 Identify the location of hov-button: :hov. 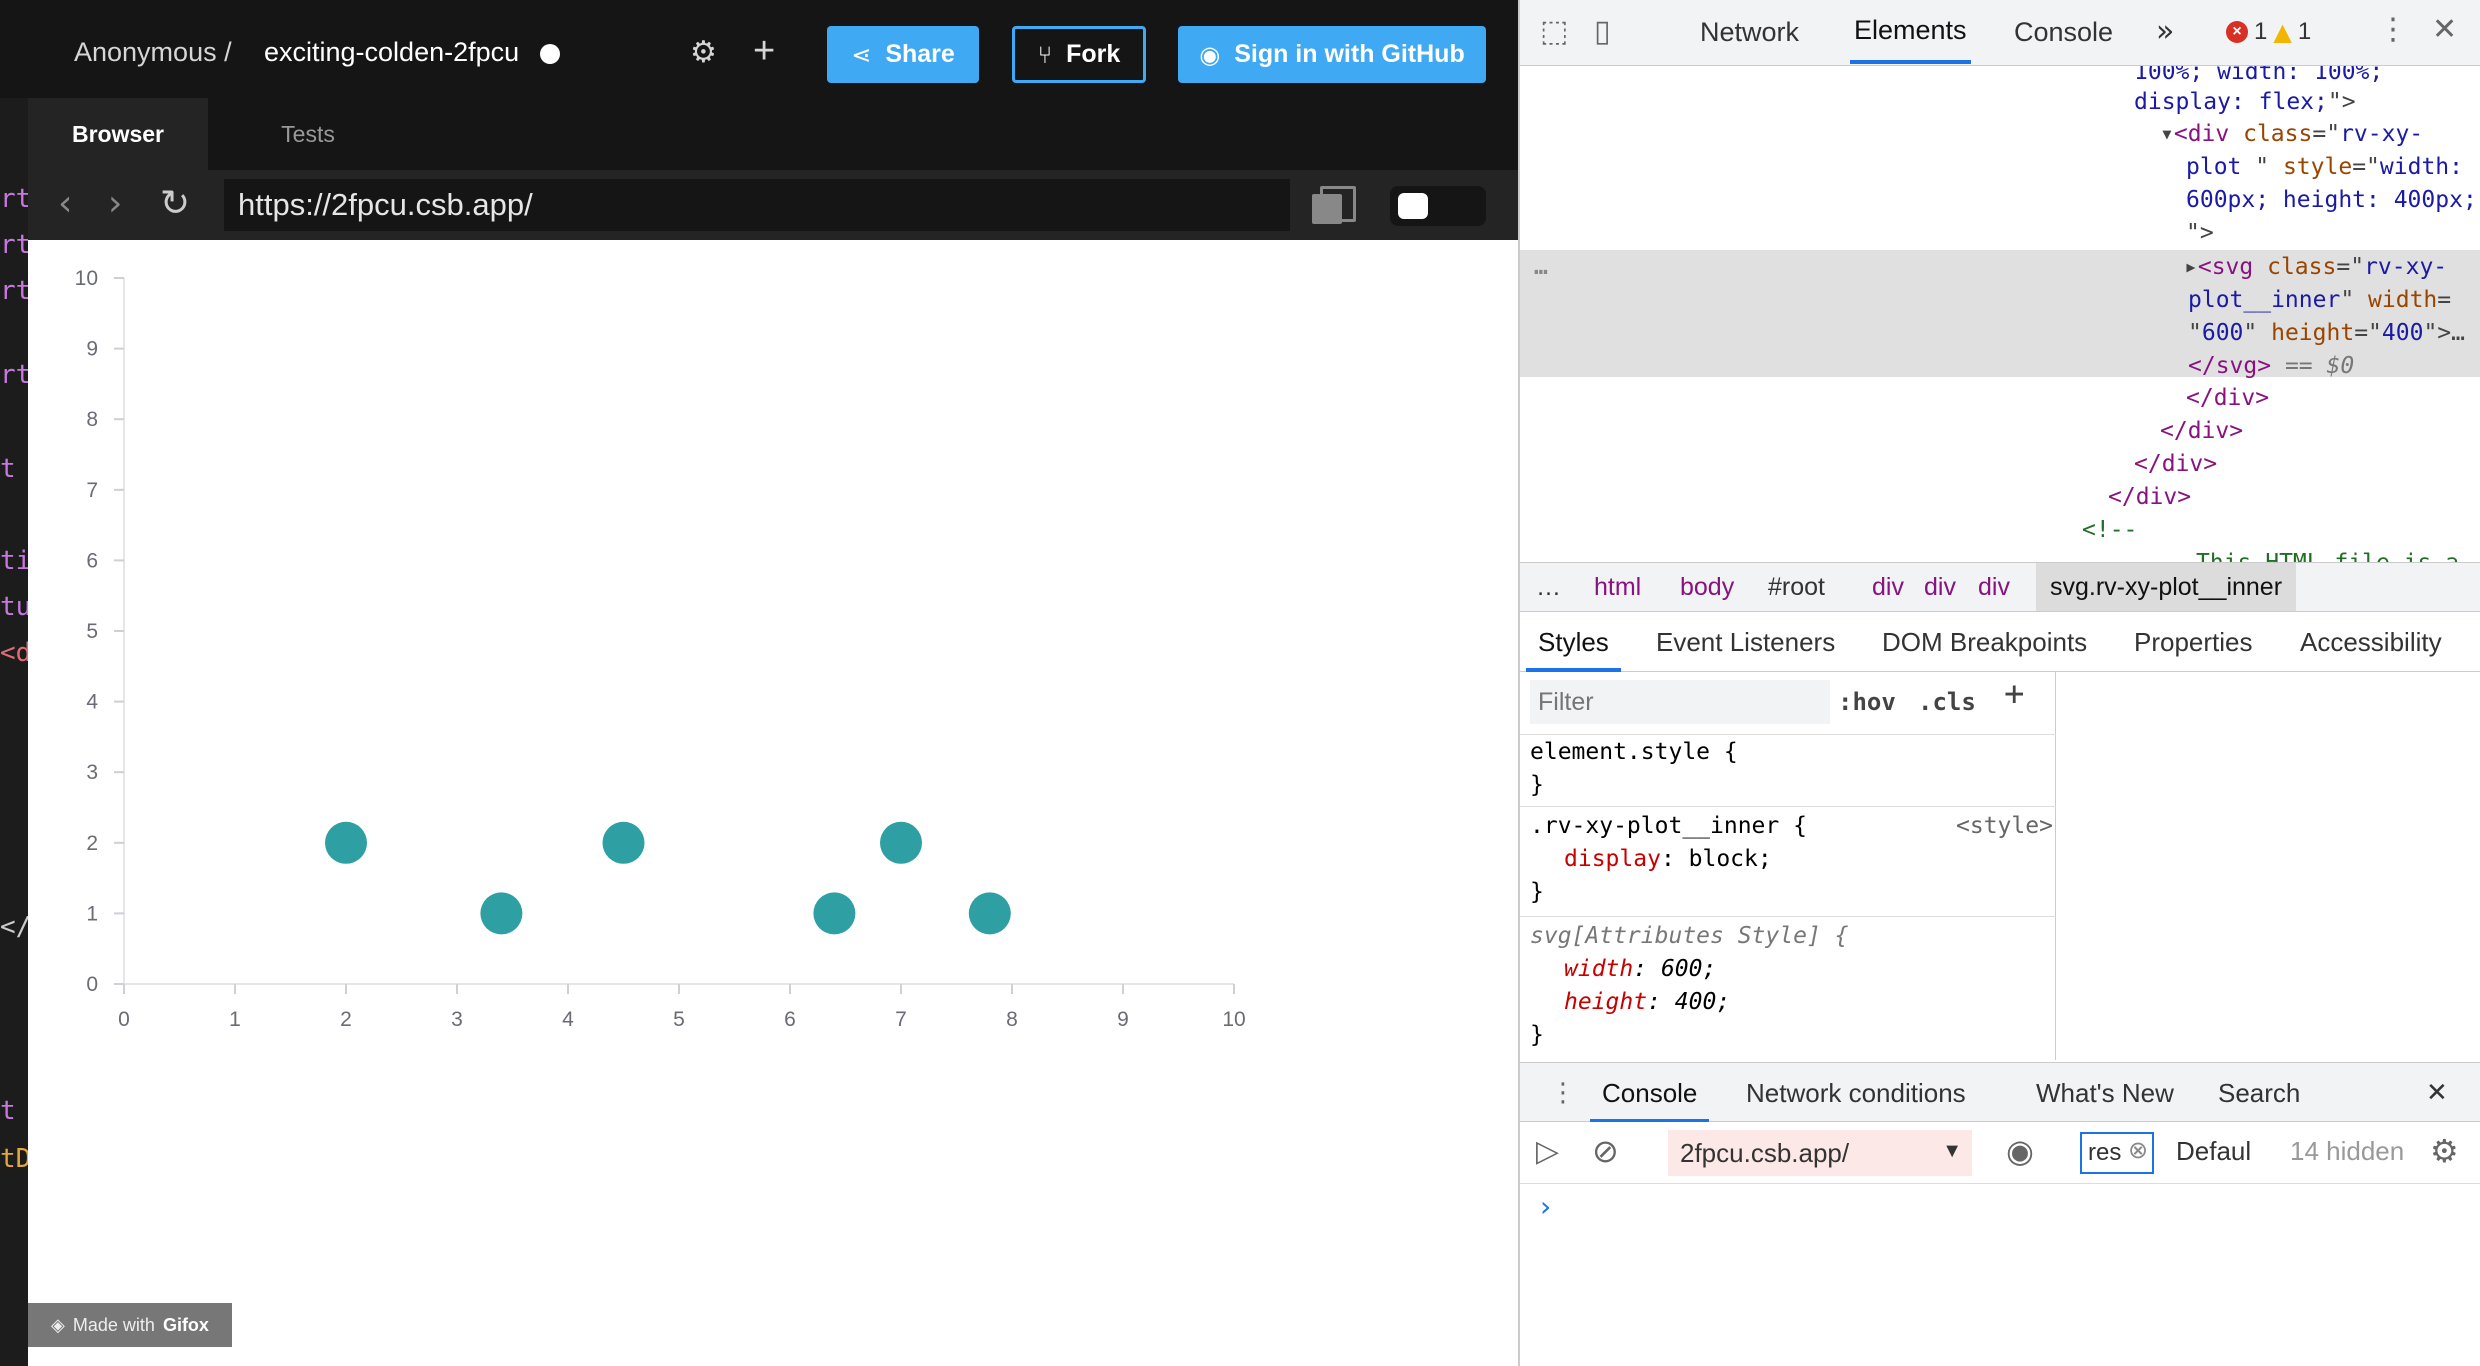
(1867, 702).